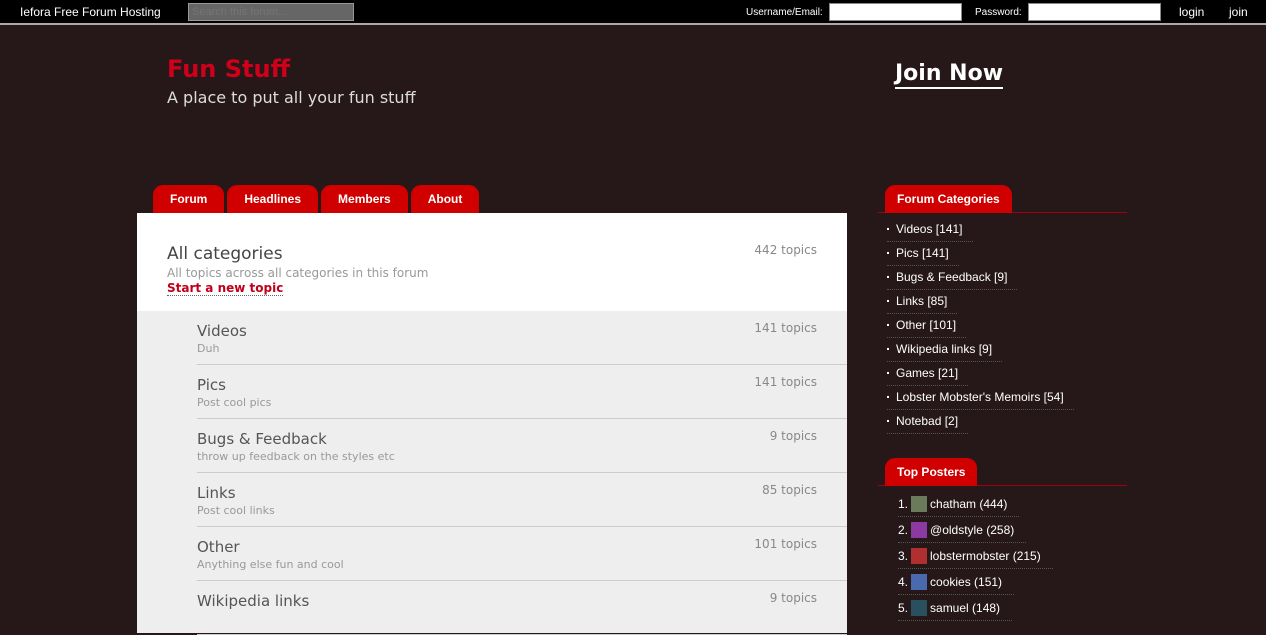 Image resolution: width=1266 pixels, height=635 pixels. I want to click on top-poster-item: 1. chatham (444), so click(1012, 505).